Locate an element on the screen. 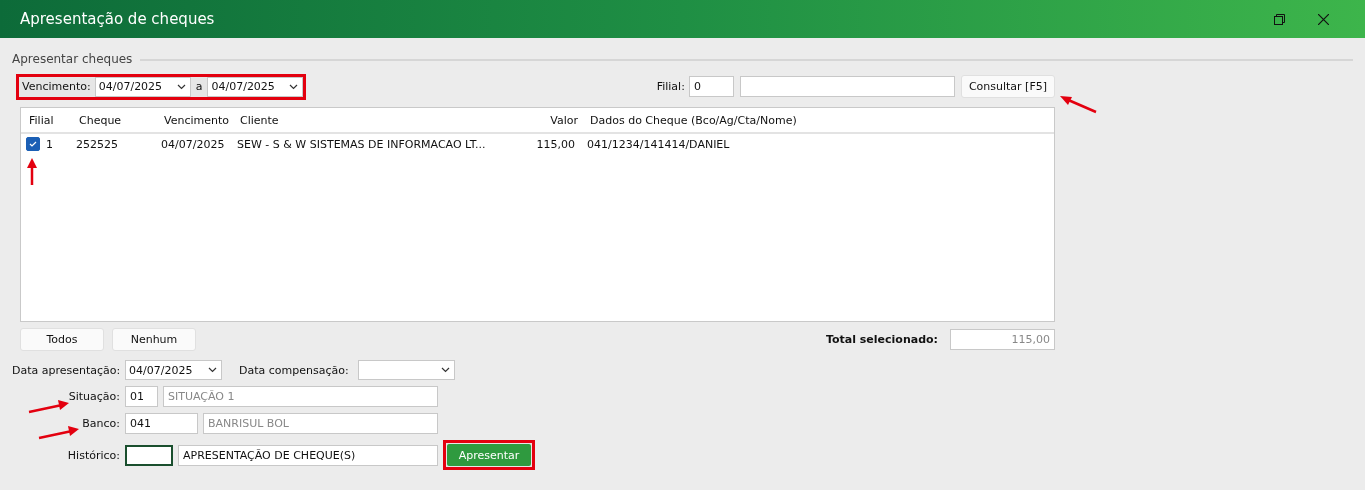 The width and height of the screenshot is (1365, 490). column-header: Cheque is located at coordinates (101, 120).